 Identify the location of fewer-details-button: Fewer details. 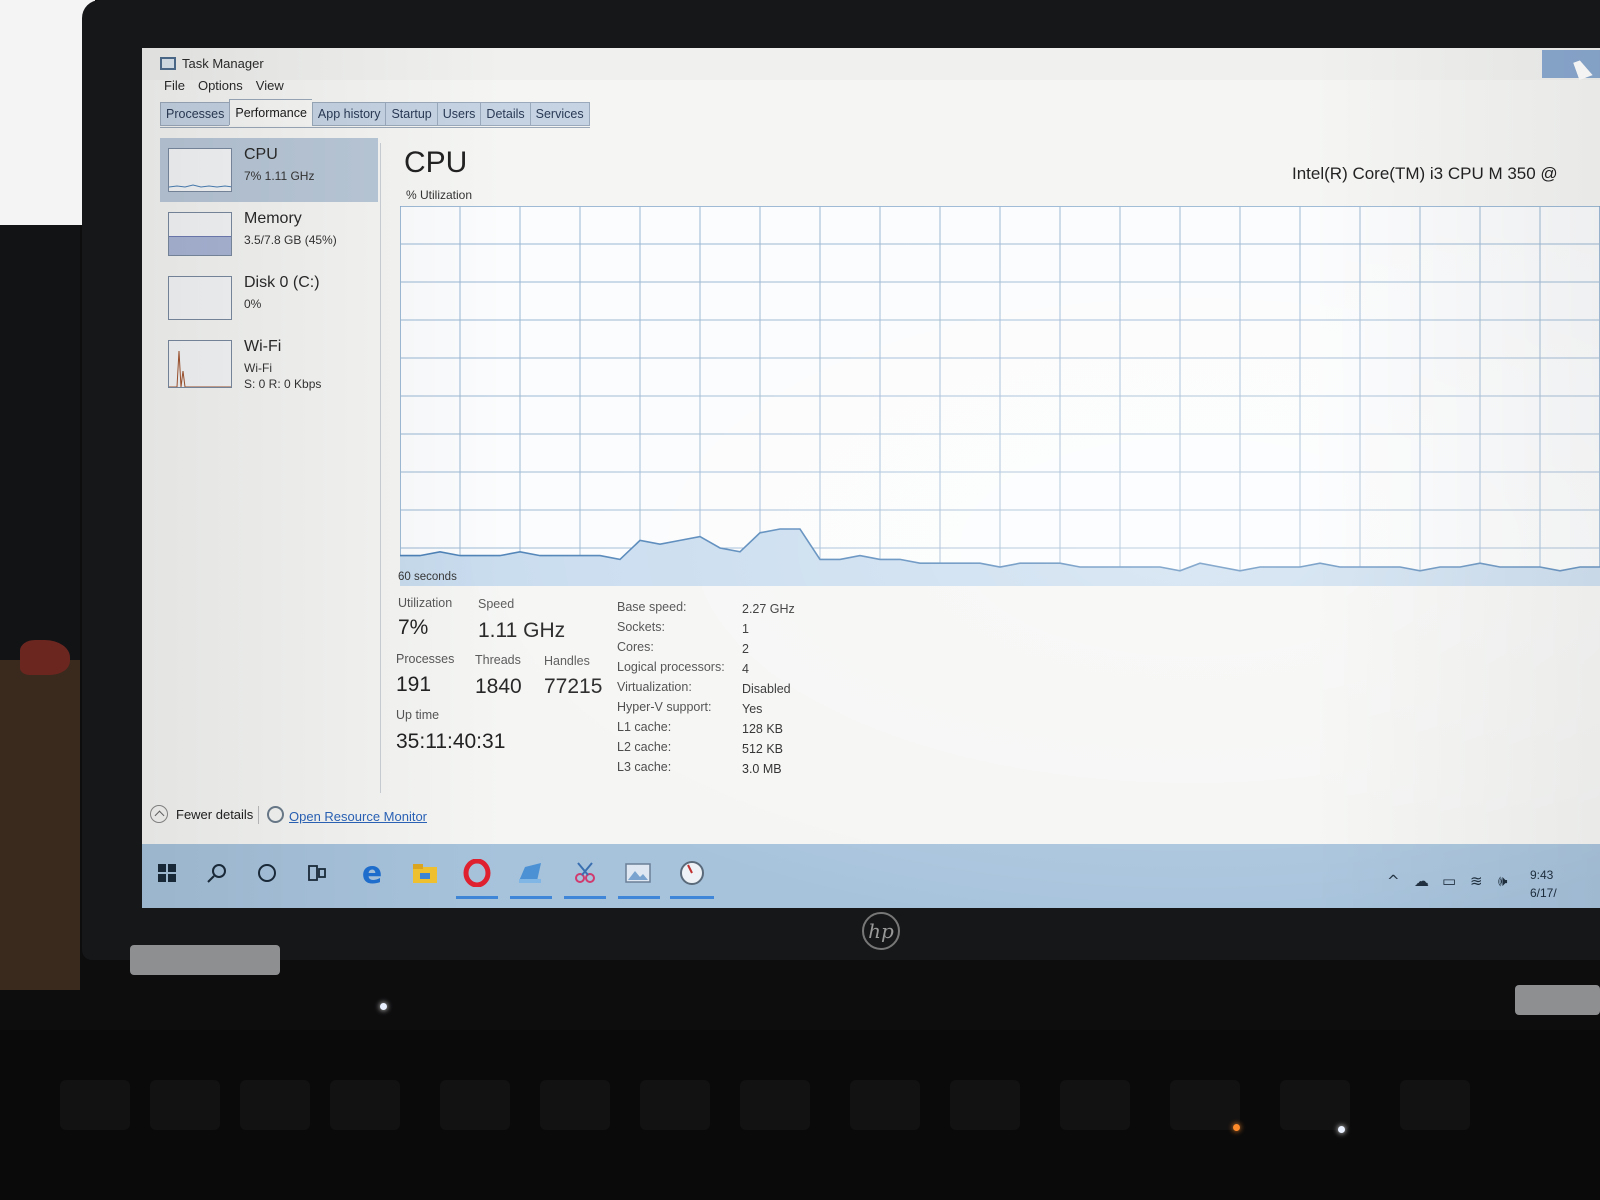
(214, 814).